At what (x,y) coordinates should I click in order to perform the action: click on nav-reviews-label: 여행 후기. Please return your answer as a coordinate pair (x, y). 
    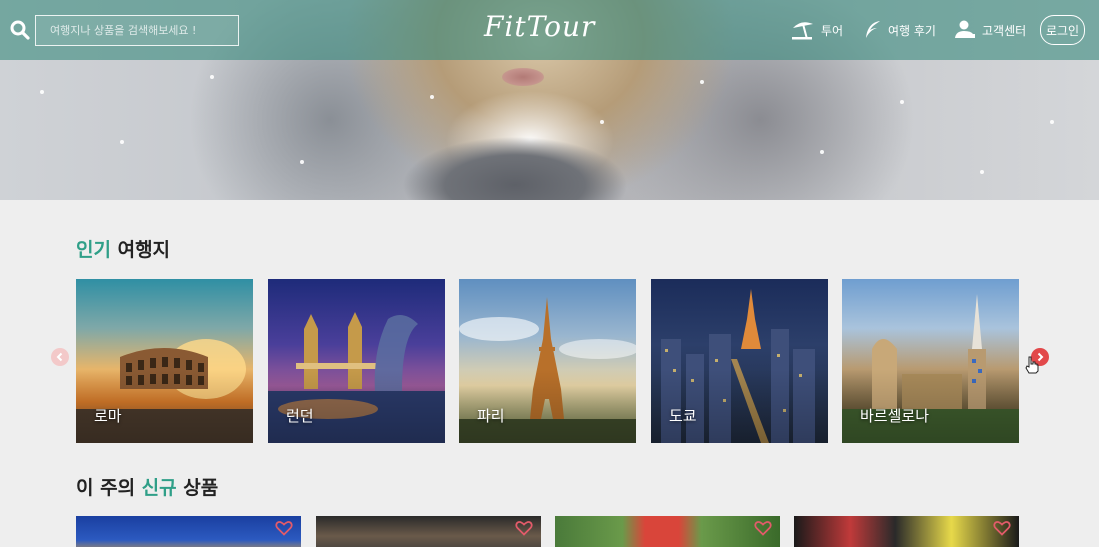
    Looking at the image, I should click on (912, 30).